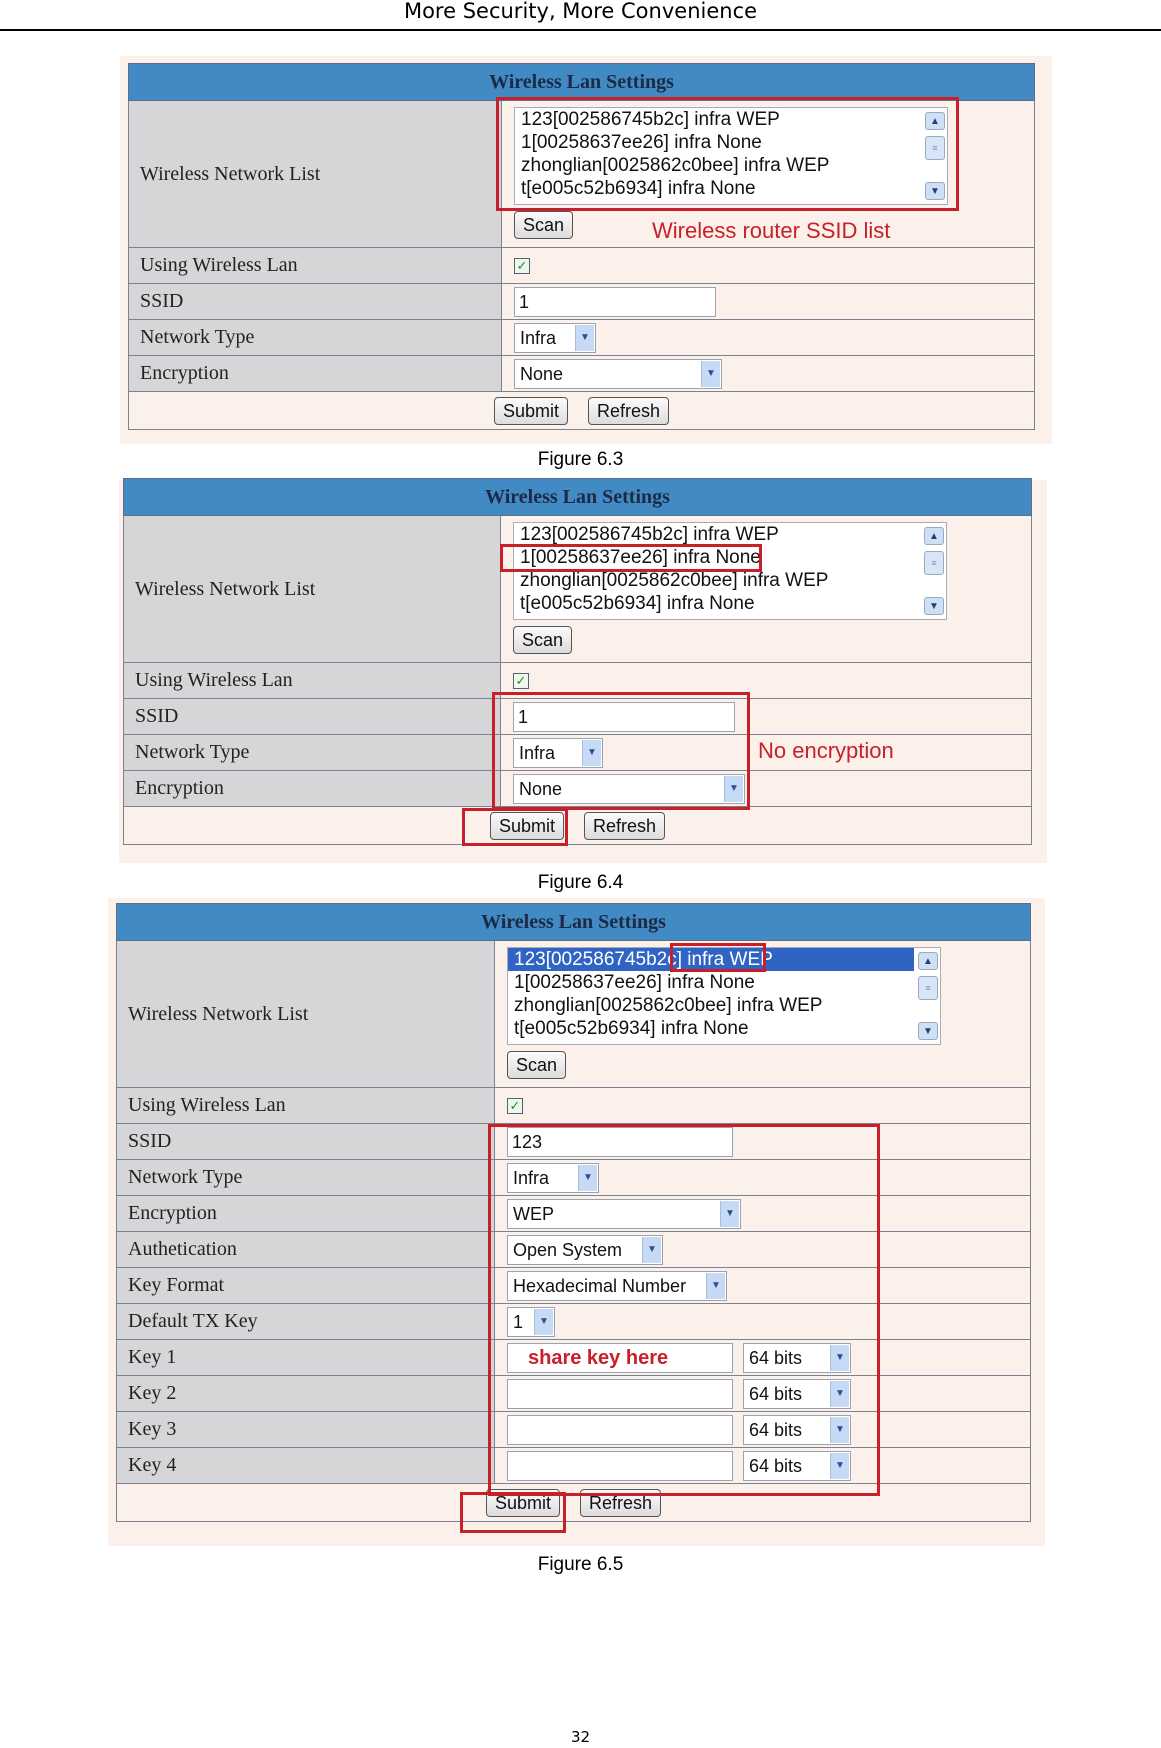 The width and height of the screenshot is (1161, 1748). I want to click on key-format-select: Hexadecimal Number ▼, so click(617, 1285).